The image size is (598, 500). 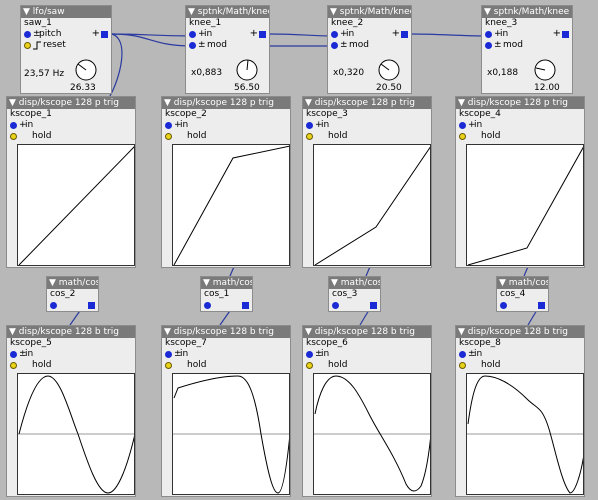 What do you see at coordinates (522, 294) in the screenshot?
I see `instance-name: cos_4` at bounding box center [522, 294].